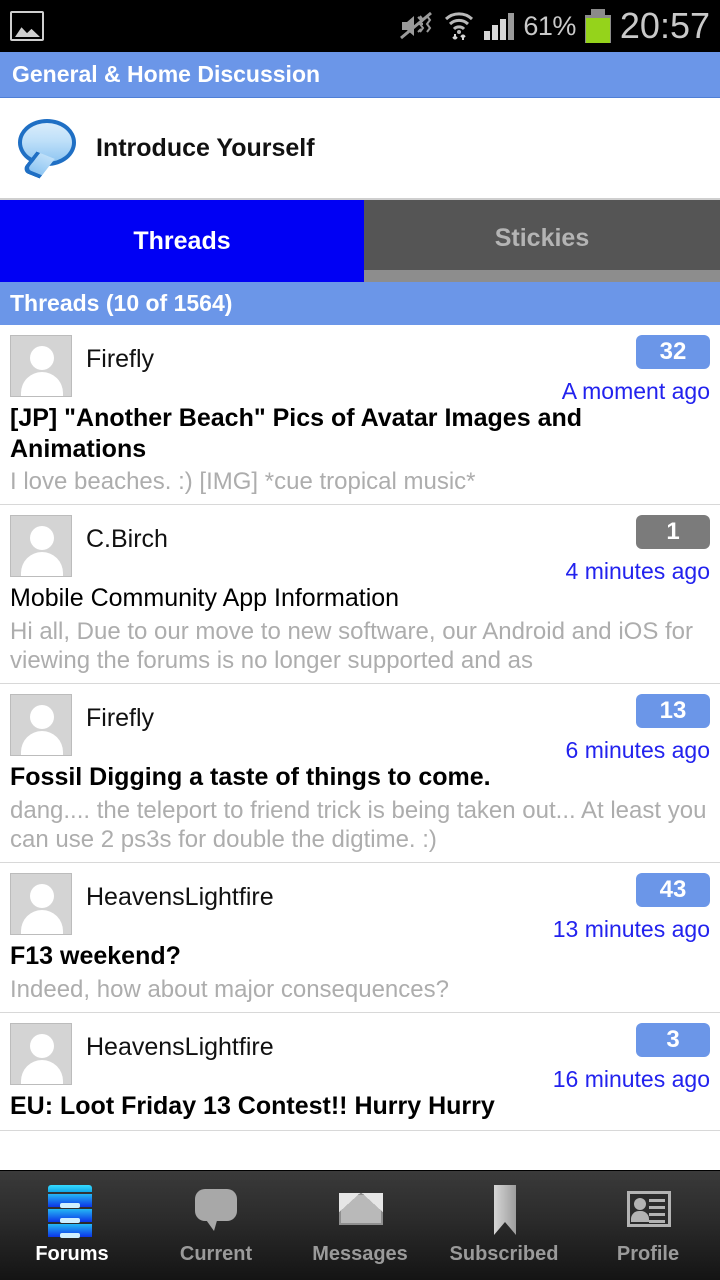  What do you see at coordinates (360, 369) in the screenshot?
I see `thread-row-top: Firefly 32 A moment ago` at bounding box center [360, 369].